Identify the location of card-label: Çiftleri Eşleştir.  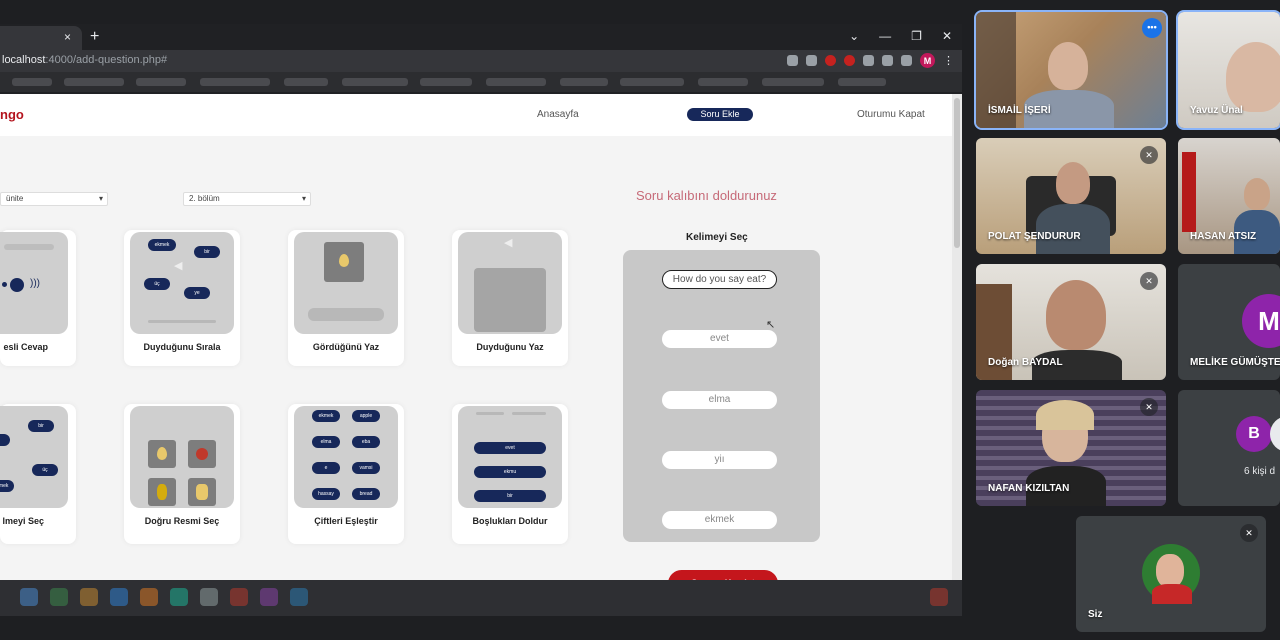
(346, 521).